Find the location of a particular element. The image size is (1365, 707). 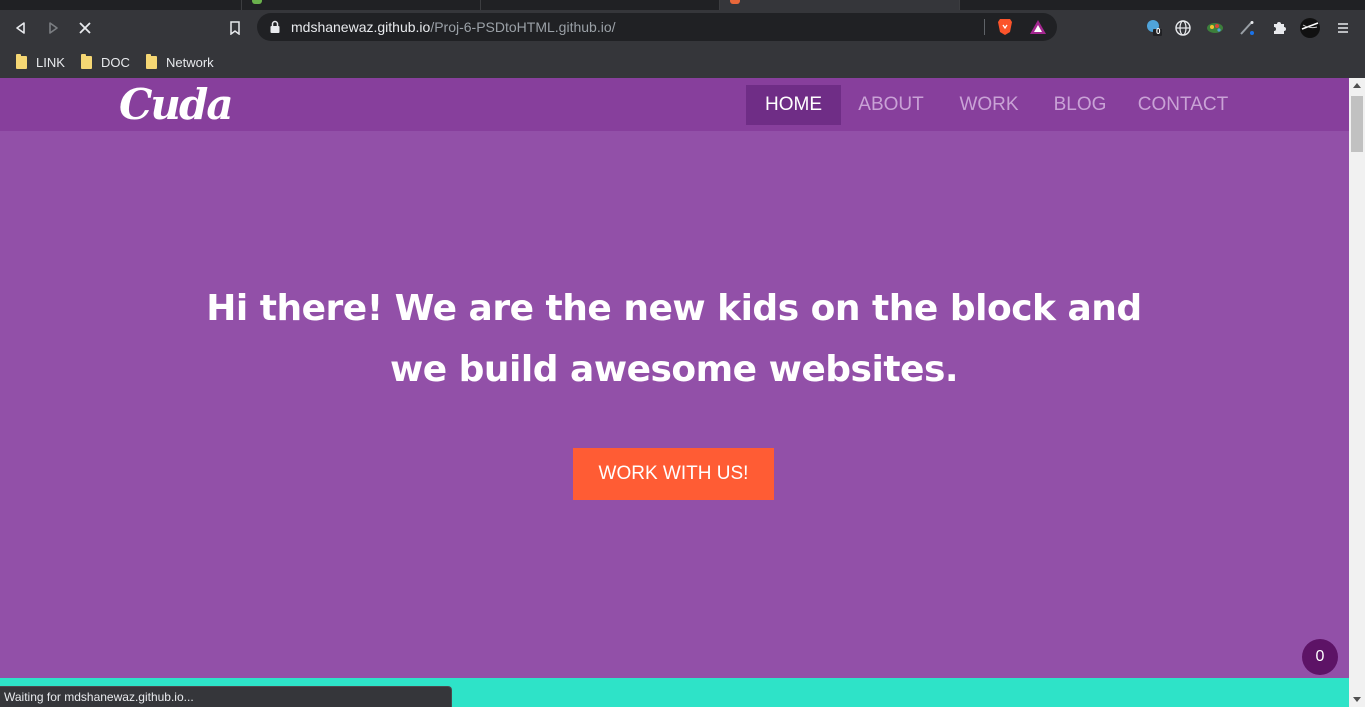

nav-blog: BLOG is located at coordinates (1080, 105).